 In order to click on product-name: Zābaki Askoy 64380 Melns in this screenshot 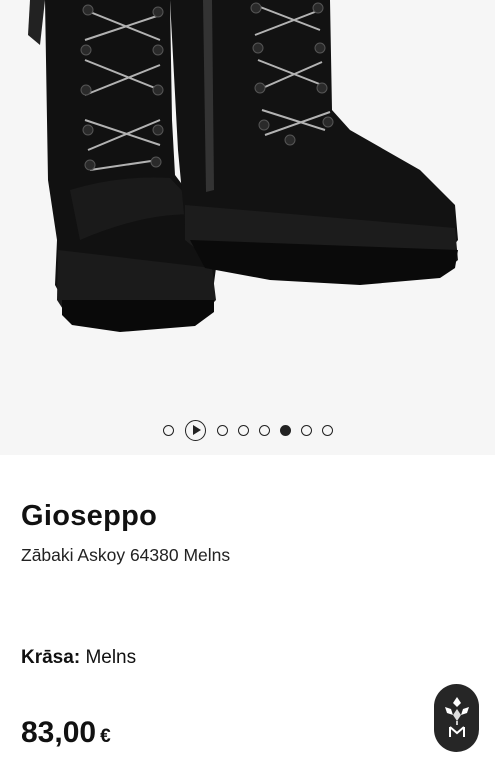, I will do `click(126, 555)`.